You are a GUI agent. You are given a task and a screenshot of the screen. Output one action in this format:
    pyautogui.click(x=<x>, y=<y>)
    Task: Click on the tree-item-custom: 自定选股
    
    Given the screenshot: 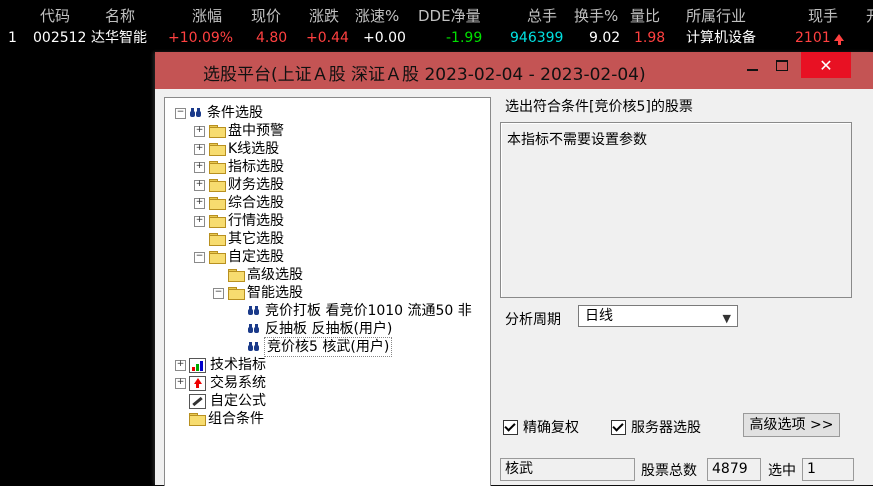 What is the action you would take?
    pyautogui.click(x=246, y=257)
    